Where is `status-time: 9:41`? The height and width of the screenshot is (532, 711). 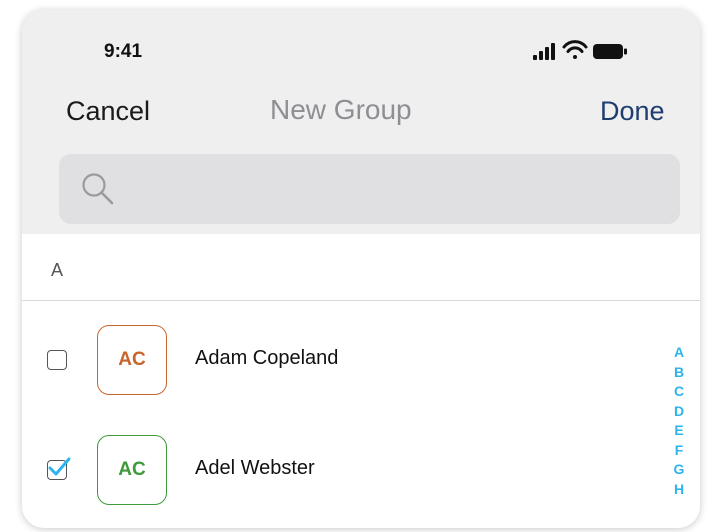 status-time: 9:41 is located at coordinates (123, 51).